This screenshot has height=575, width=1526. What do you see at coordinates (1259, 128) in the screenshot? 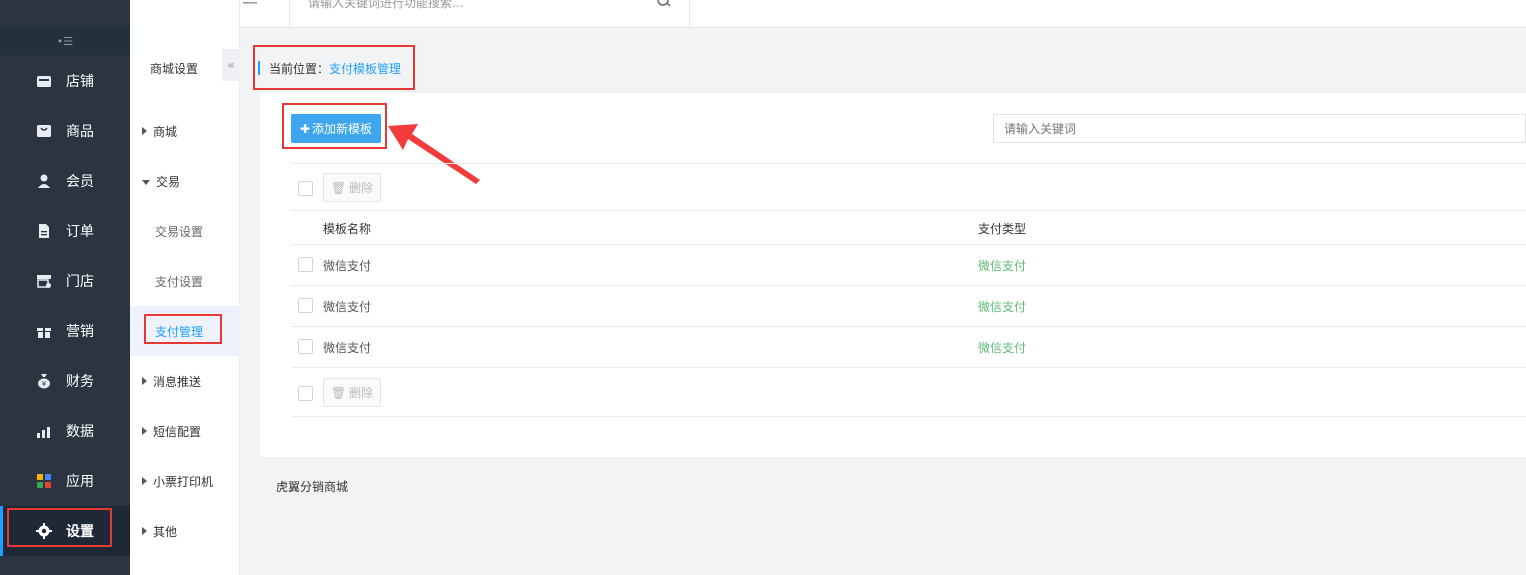
I see `keyword-search-input` at bounding box center [1259, 128].